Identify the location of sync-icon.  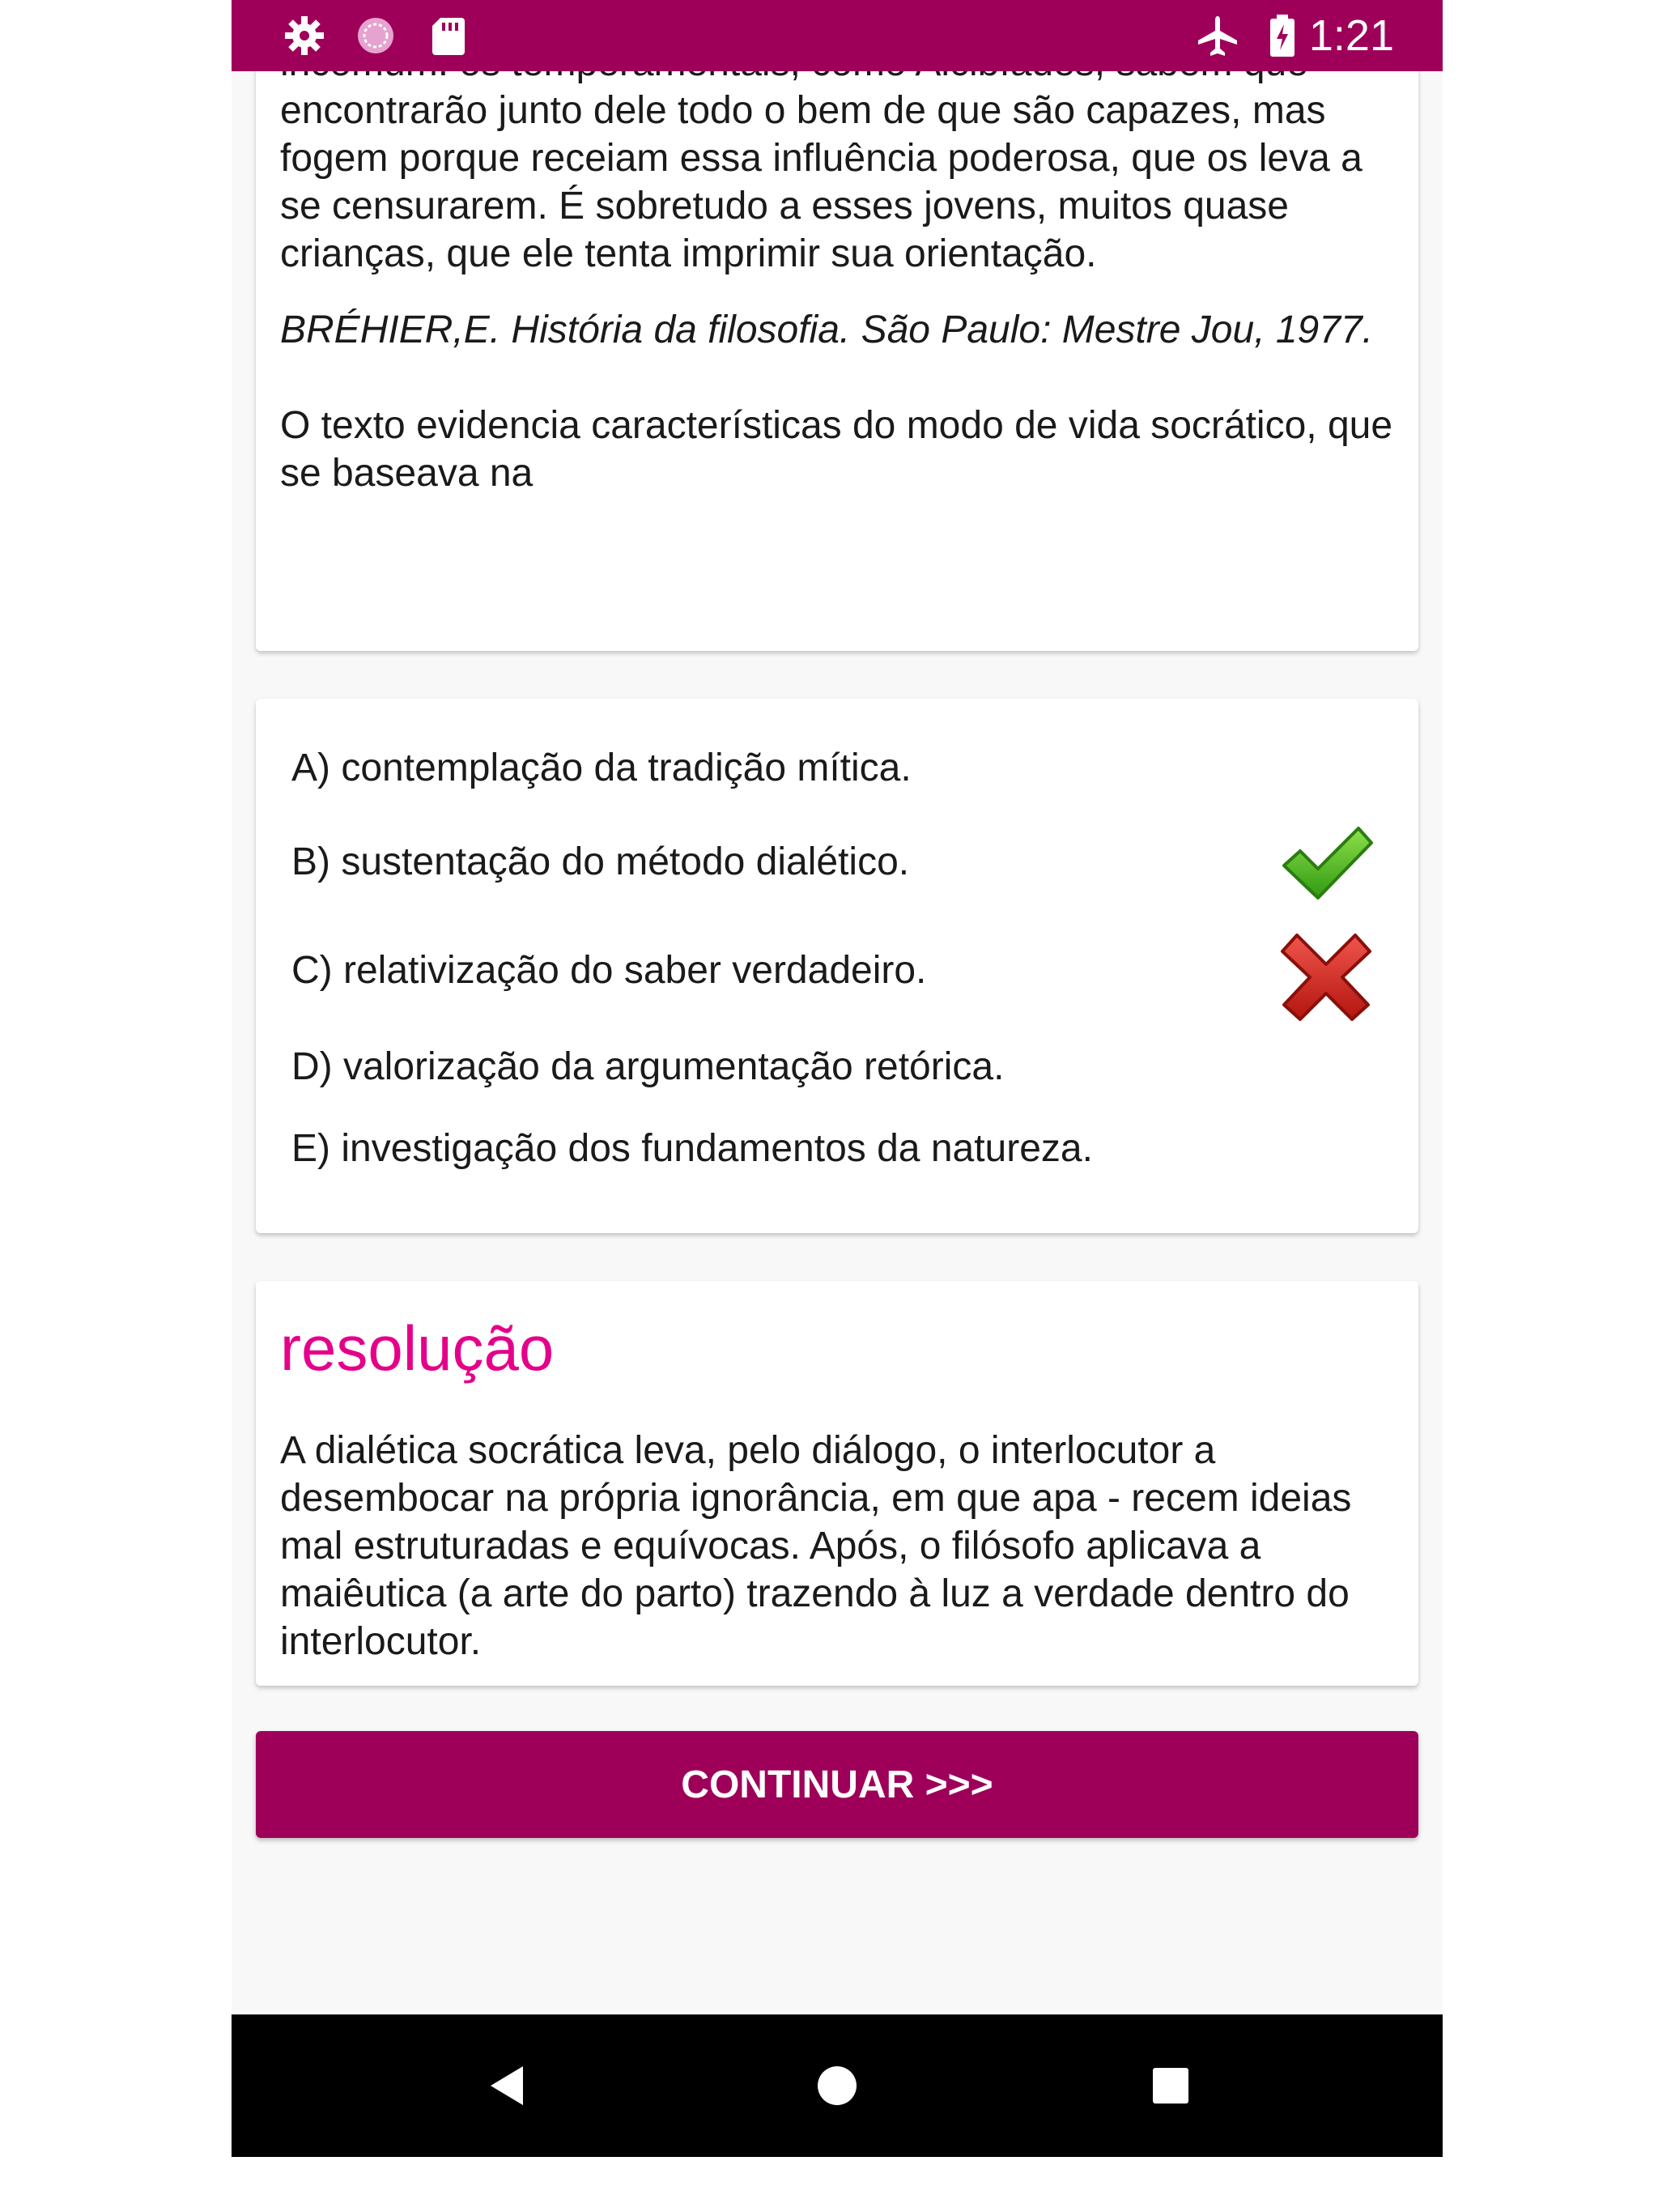
(375, 36).